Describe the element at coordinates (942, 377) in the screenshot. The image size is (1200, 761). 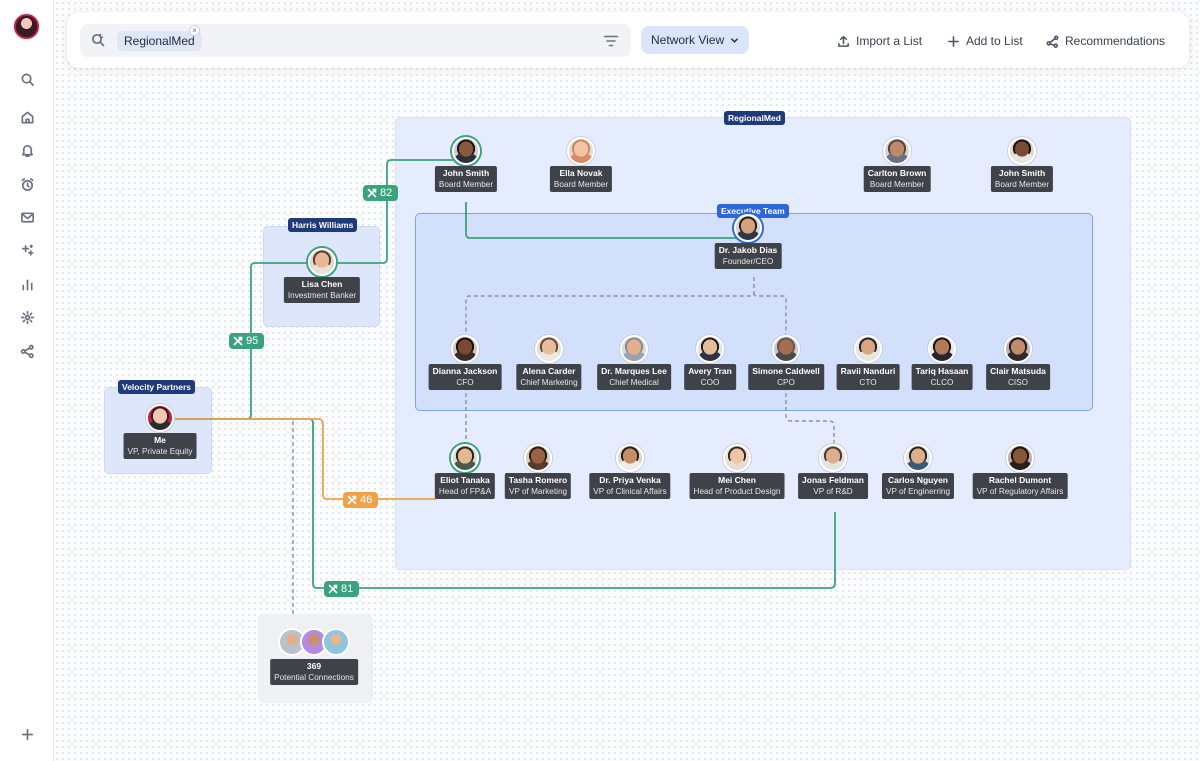
I see `person-label: Tariq Hasaan CLCO` at that location.